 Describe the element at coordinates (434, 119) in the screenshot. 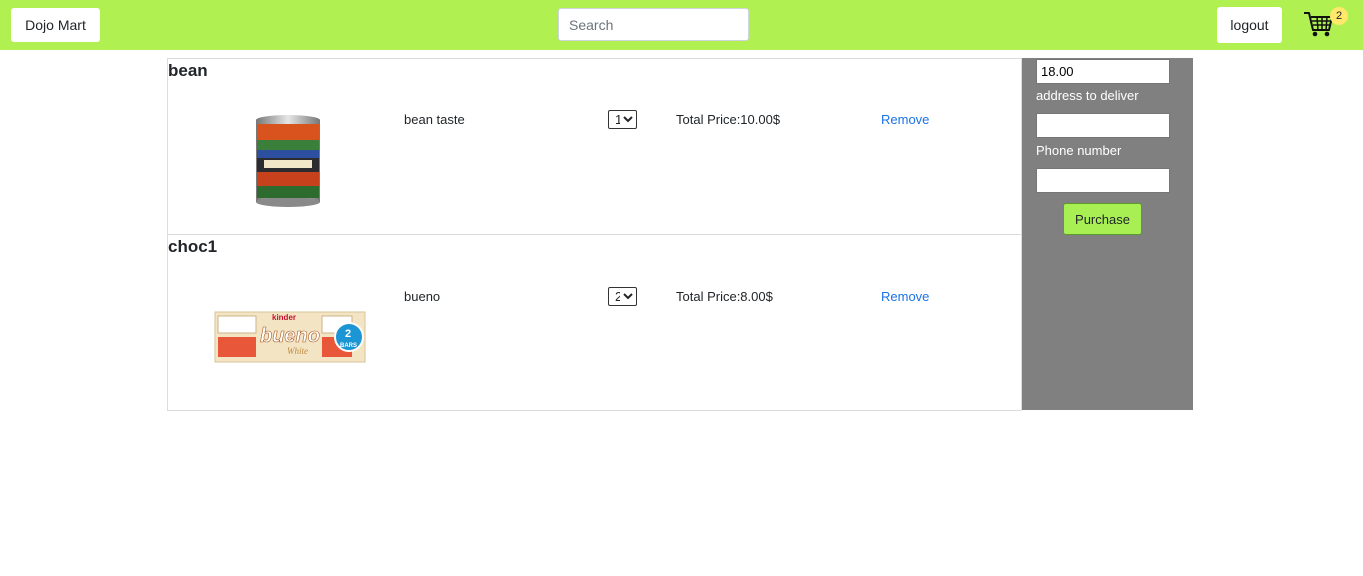

I see `item-description: bean taste` at that location.